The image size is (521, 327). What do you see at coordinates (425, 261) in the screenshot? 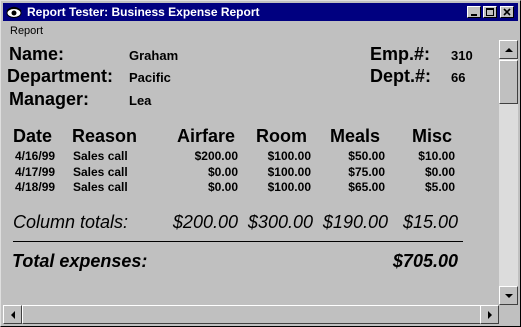
I see `total-expenses-value: $705.00` at bounding box center [425, 261].